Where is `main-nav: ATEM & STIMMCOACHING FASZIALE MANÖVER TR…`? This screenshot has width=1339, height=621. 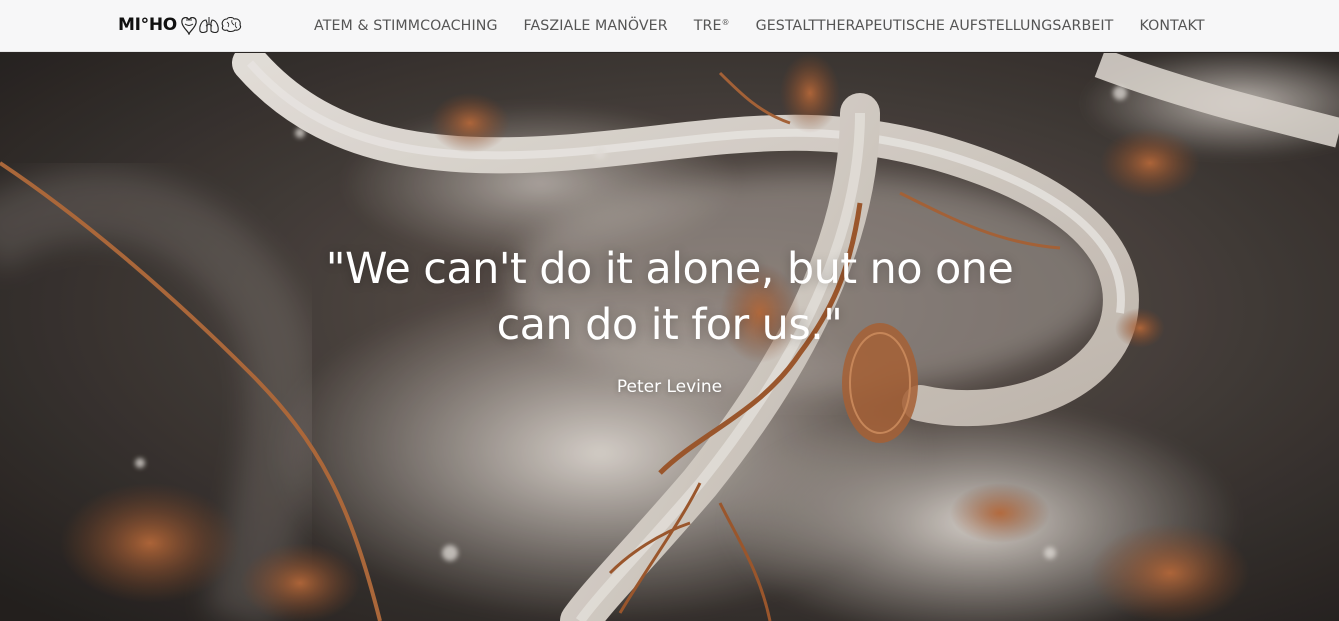 main-nav: ATEM & STIMMCOACHING FASZIALE MANÖVER TR… is located at coordinates (772, 26).